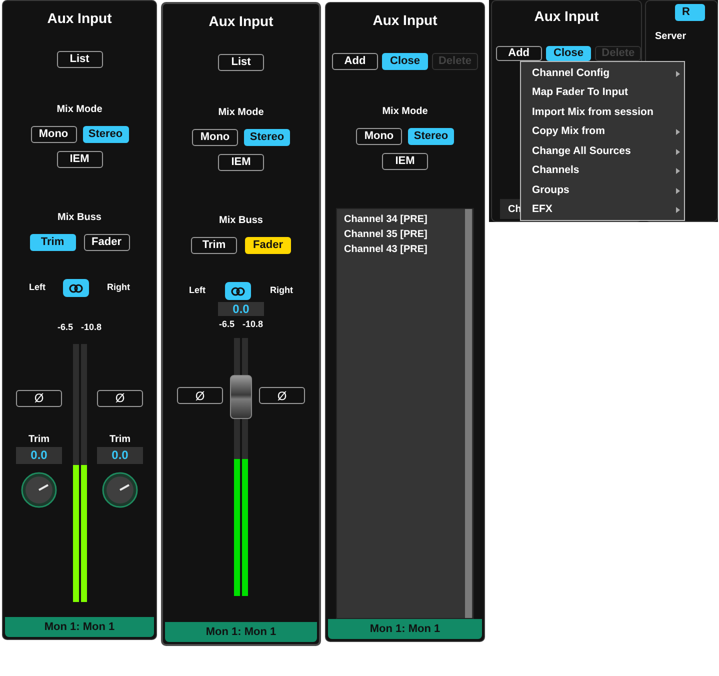 This screenshot has height=676, width=719. I want to click on list-item: Channel 35 [PRE], so click(404, 234).